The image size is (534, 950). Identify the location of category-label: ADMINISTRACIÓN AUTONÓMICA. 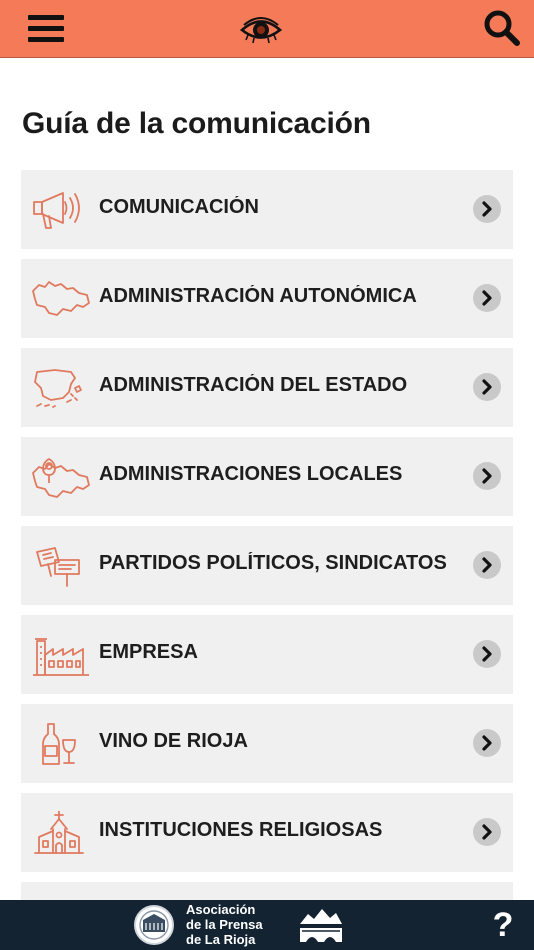
(258, 296).